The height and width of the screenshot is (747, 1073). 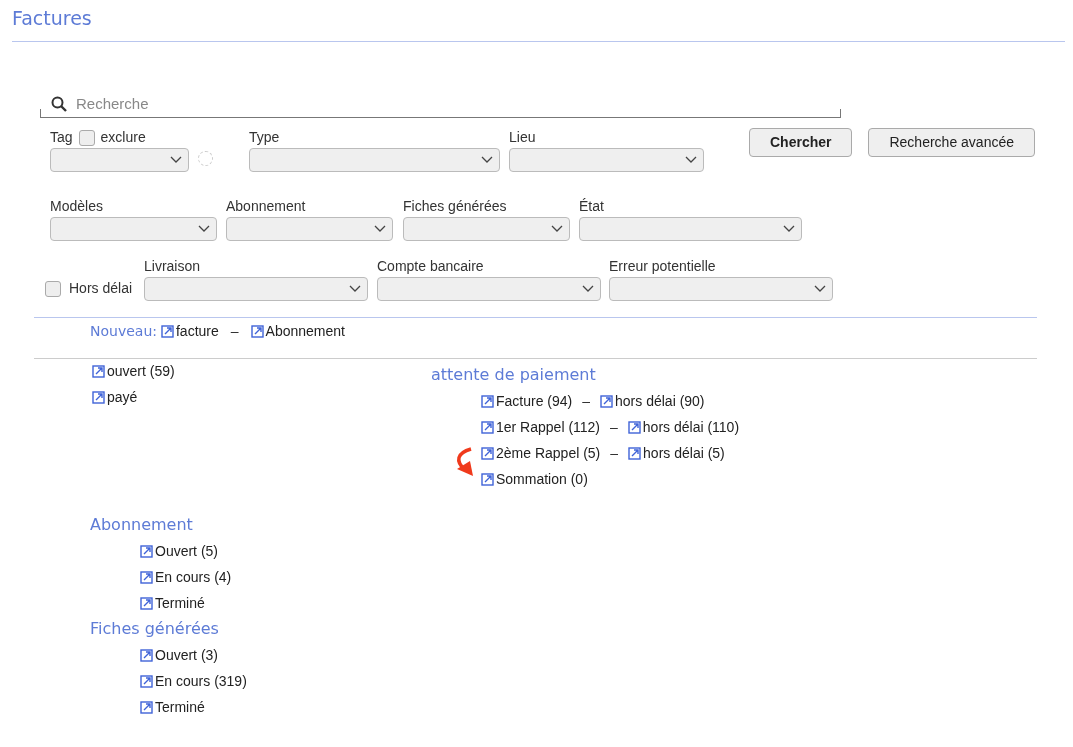 What do you see at coordinates (172, 266) in the screenshot?
I see `field-label: Livraison` at bounding box center [172, 266].